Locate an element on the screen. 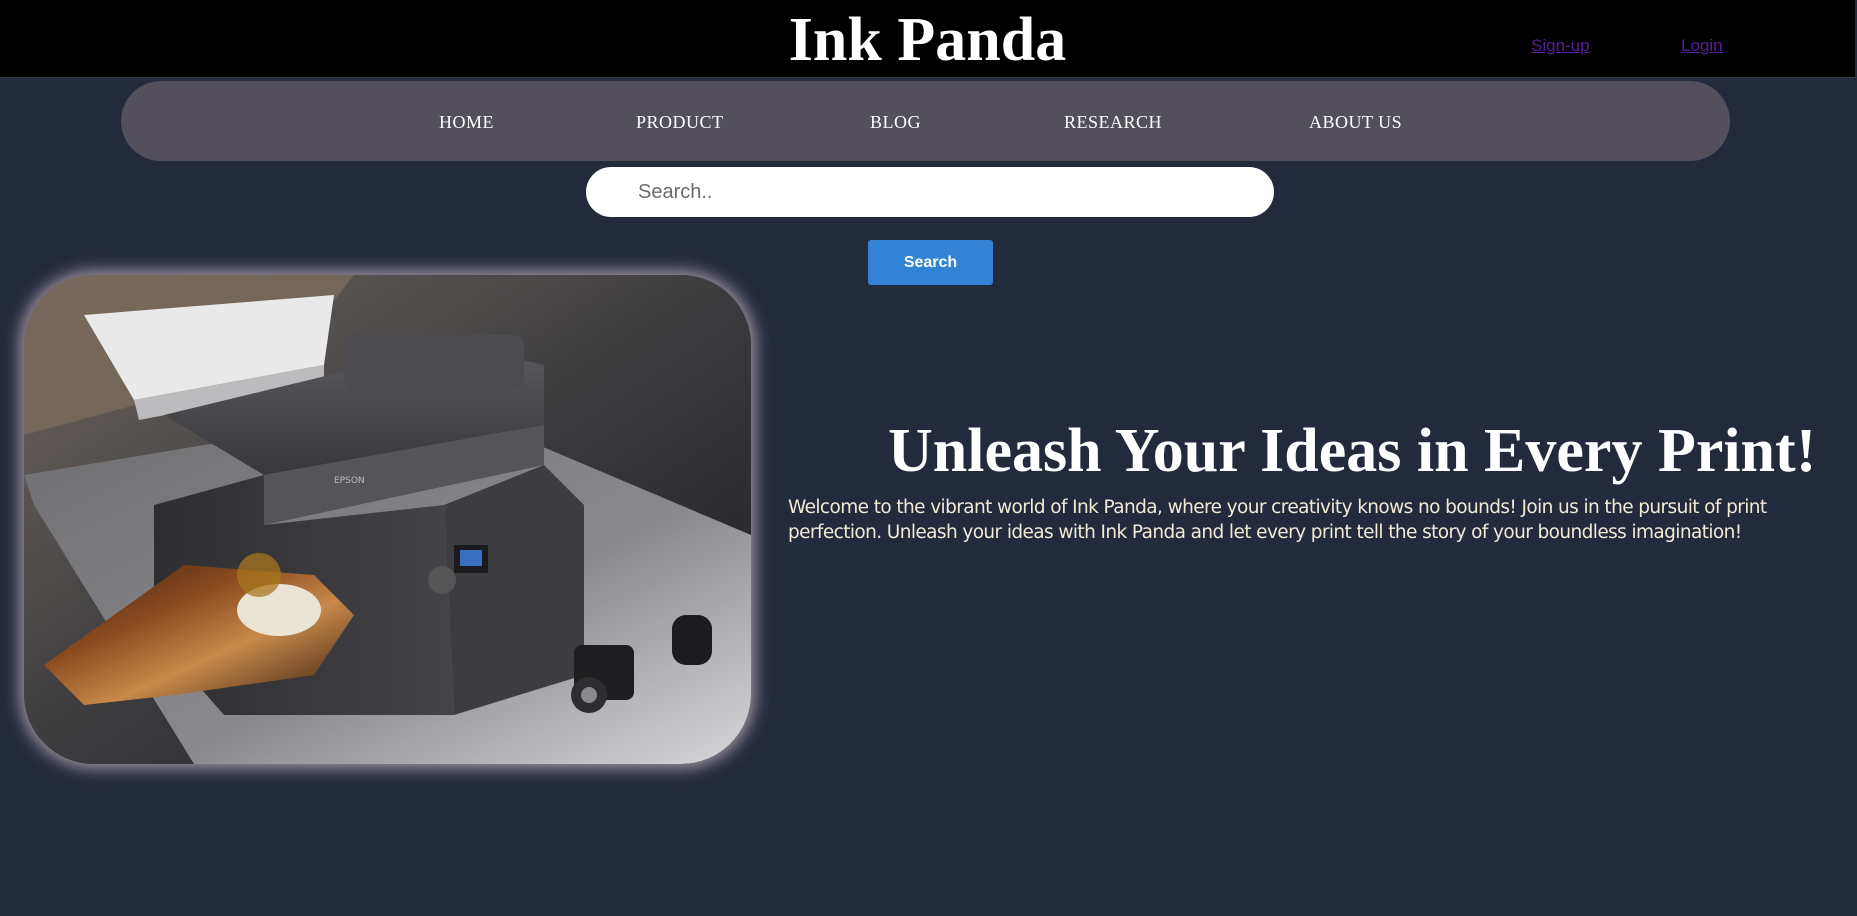  nav-blog: BLOG is located at coordinates (895, 122).